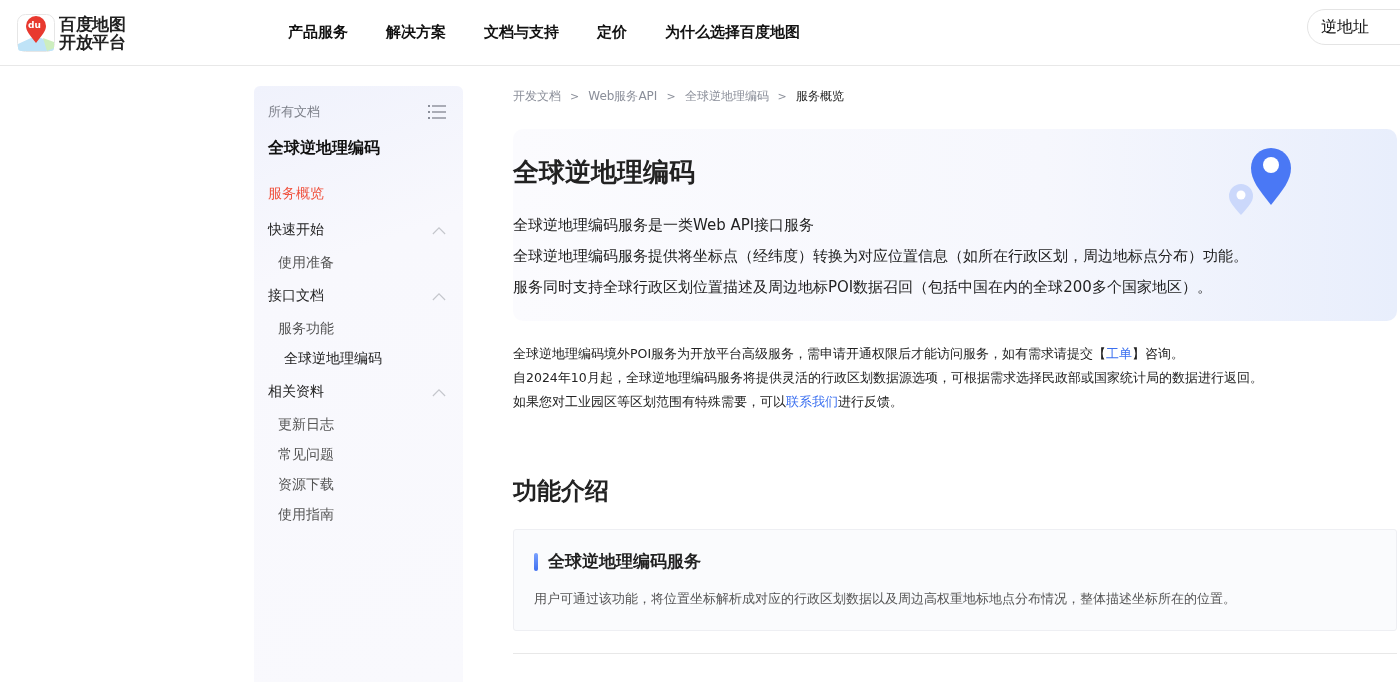 This screenshot has width=1400, height=682. What do you see at coordinates (664, 225) in the screenshot?
I see `intro-text: 全球逆地理编码服务是一类Web API接口服务` at bounding box center [664, 225].